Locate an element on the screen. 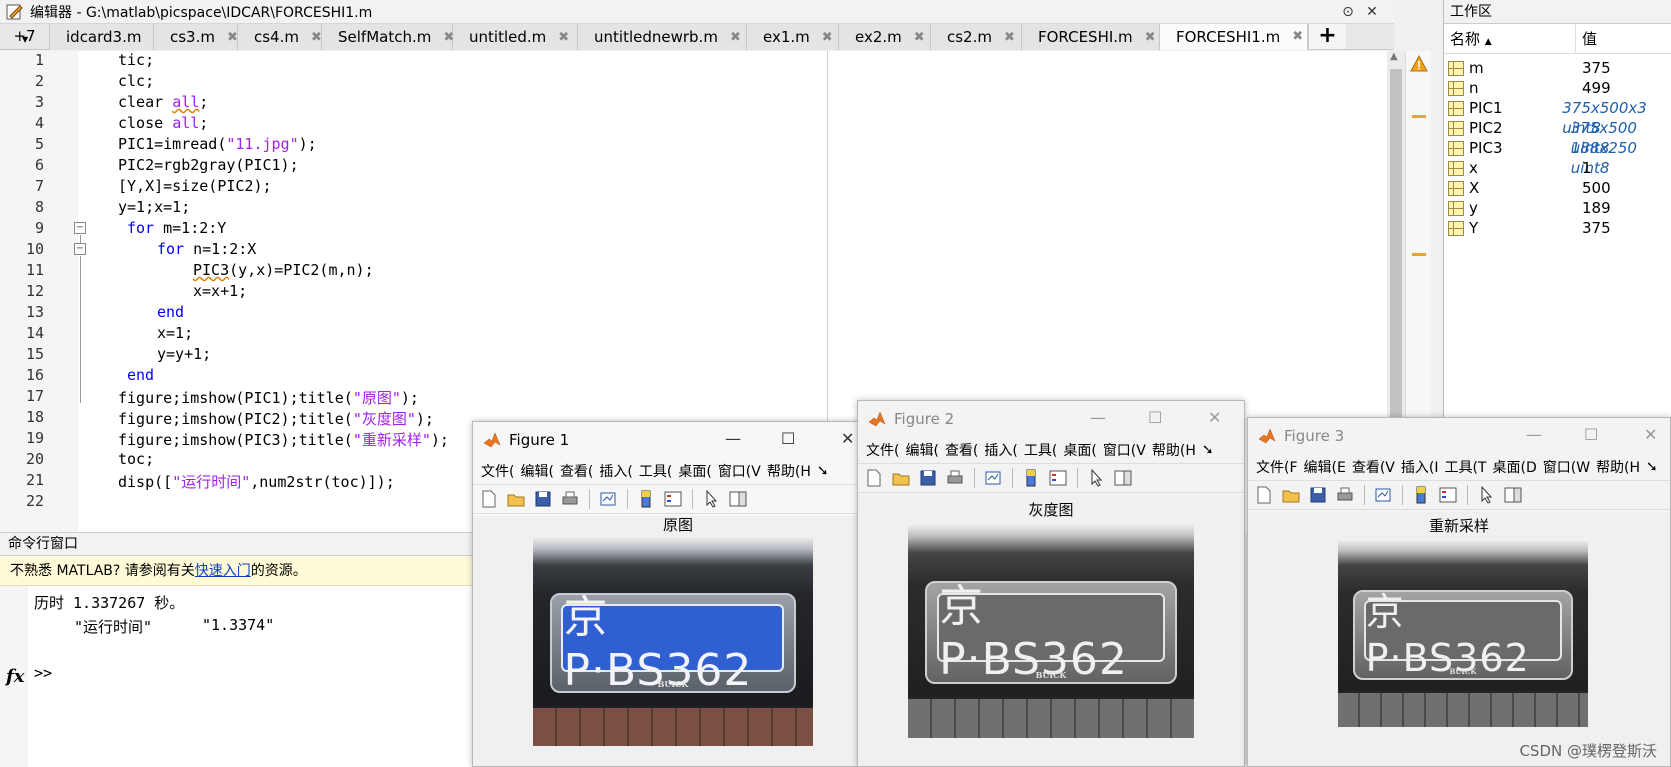 The height and width of the screenshot is (767, 1671). tab-forceshi: FORCESHI.m ✖ is located at coordinates (1091, 37).